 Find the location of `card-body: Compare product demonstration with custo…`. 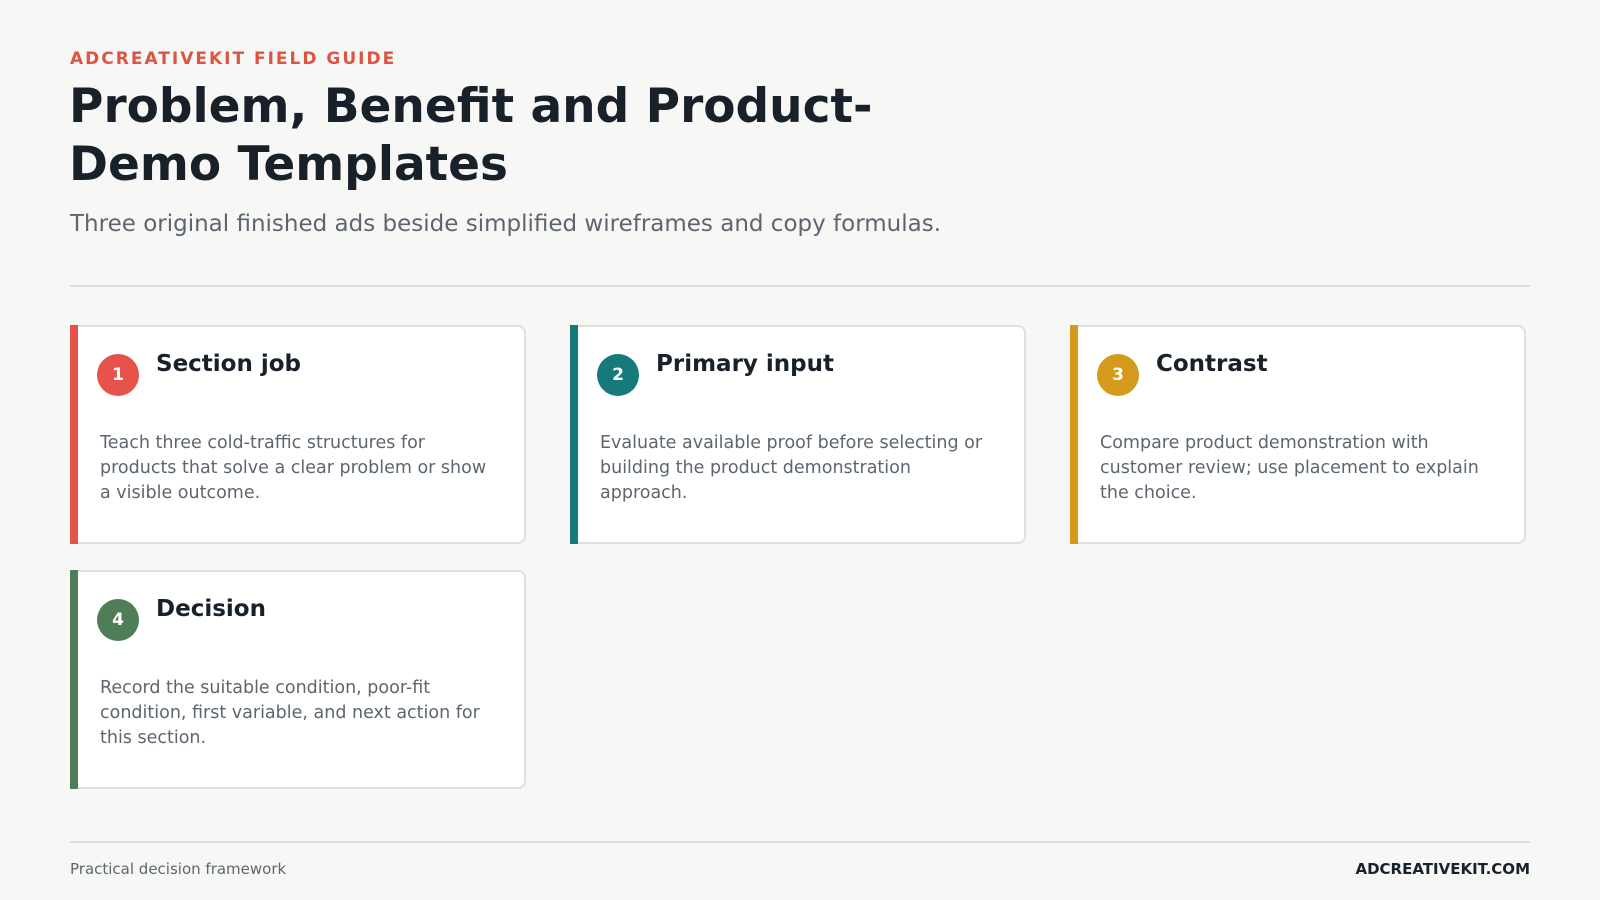

card-body: Compare product demonstration with custo… is located at coordinates (1289, 468).